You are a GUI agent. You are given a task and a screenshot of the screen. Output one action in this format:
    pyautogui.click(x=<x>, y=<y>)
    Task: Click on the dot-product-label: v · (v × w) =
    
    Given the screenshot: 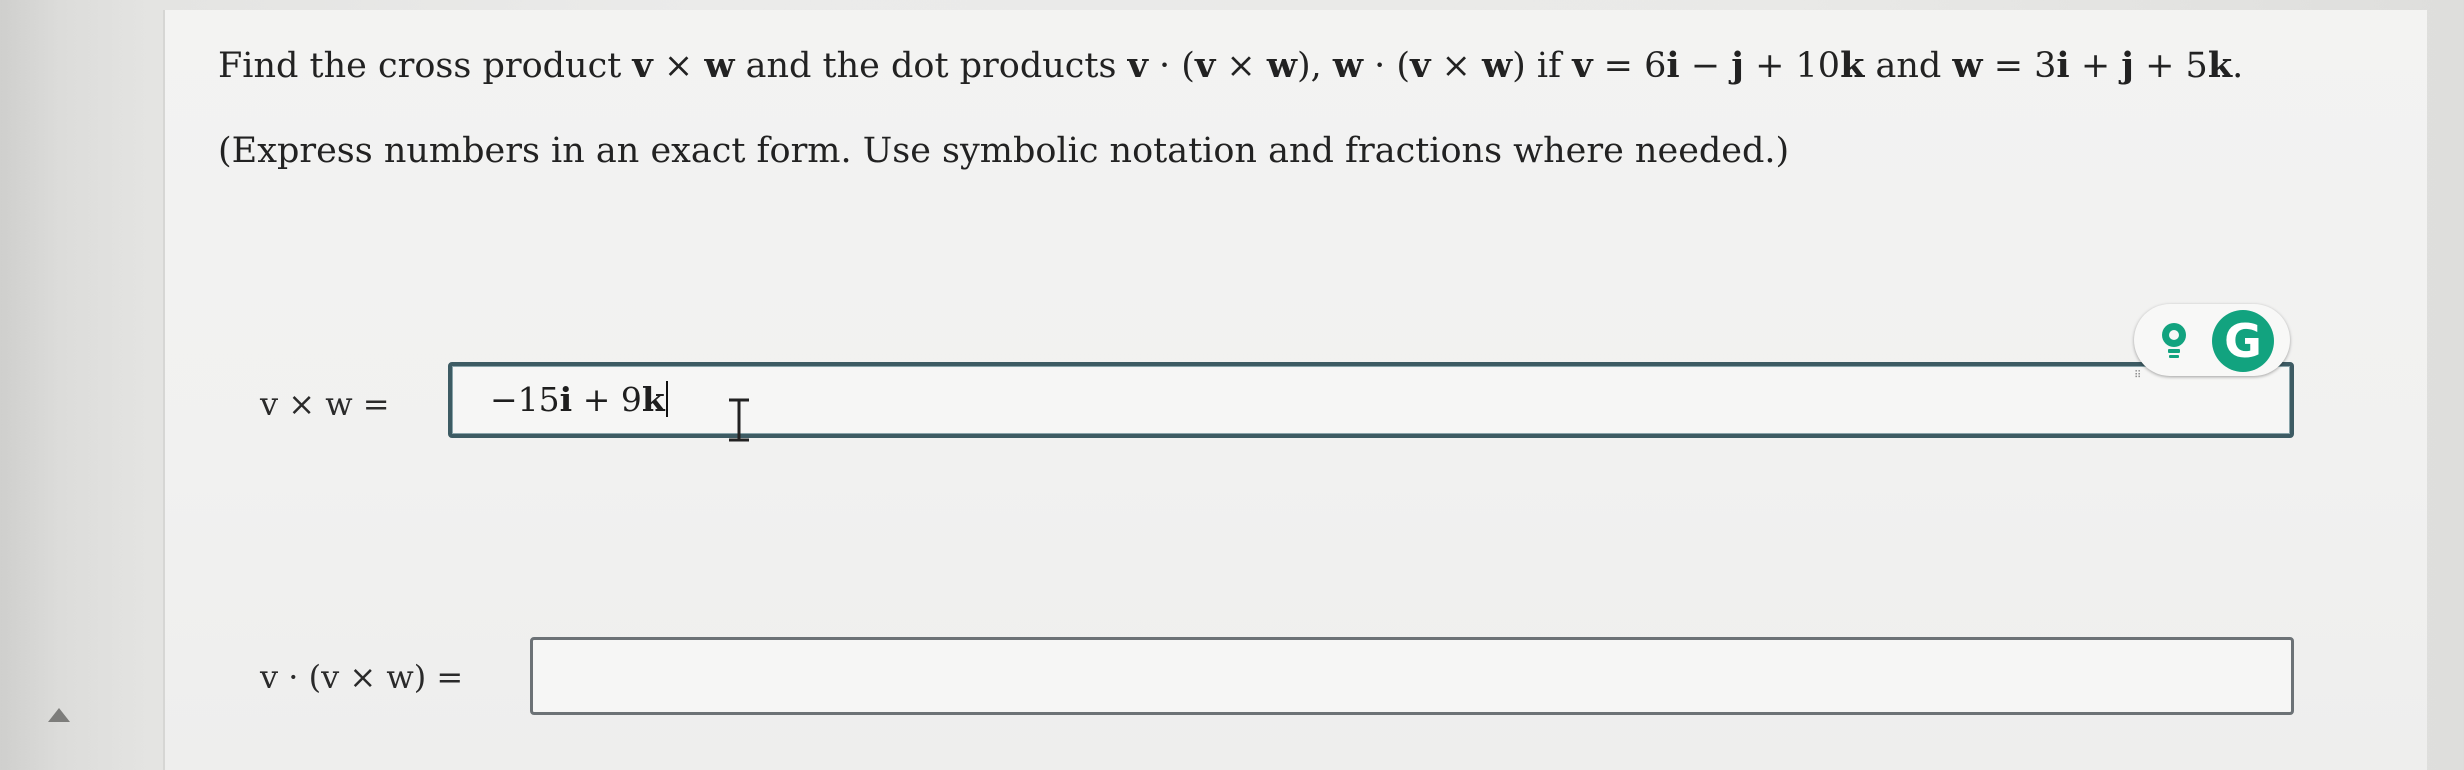 What is the action you would take?
    pyautogui.click(x=362, y=677)
    